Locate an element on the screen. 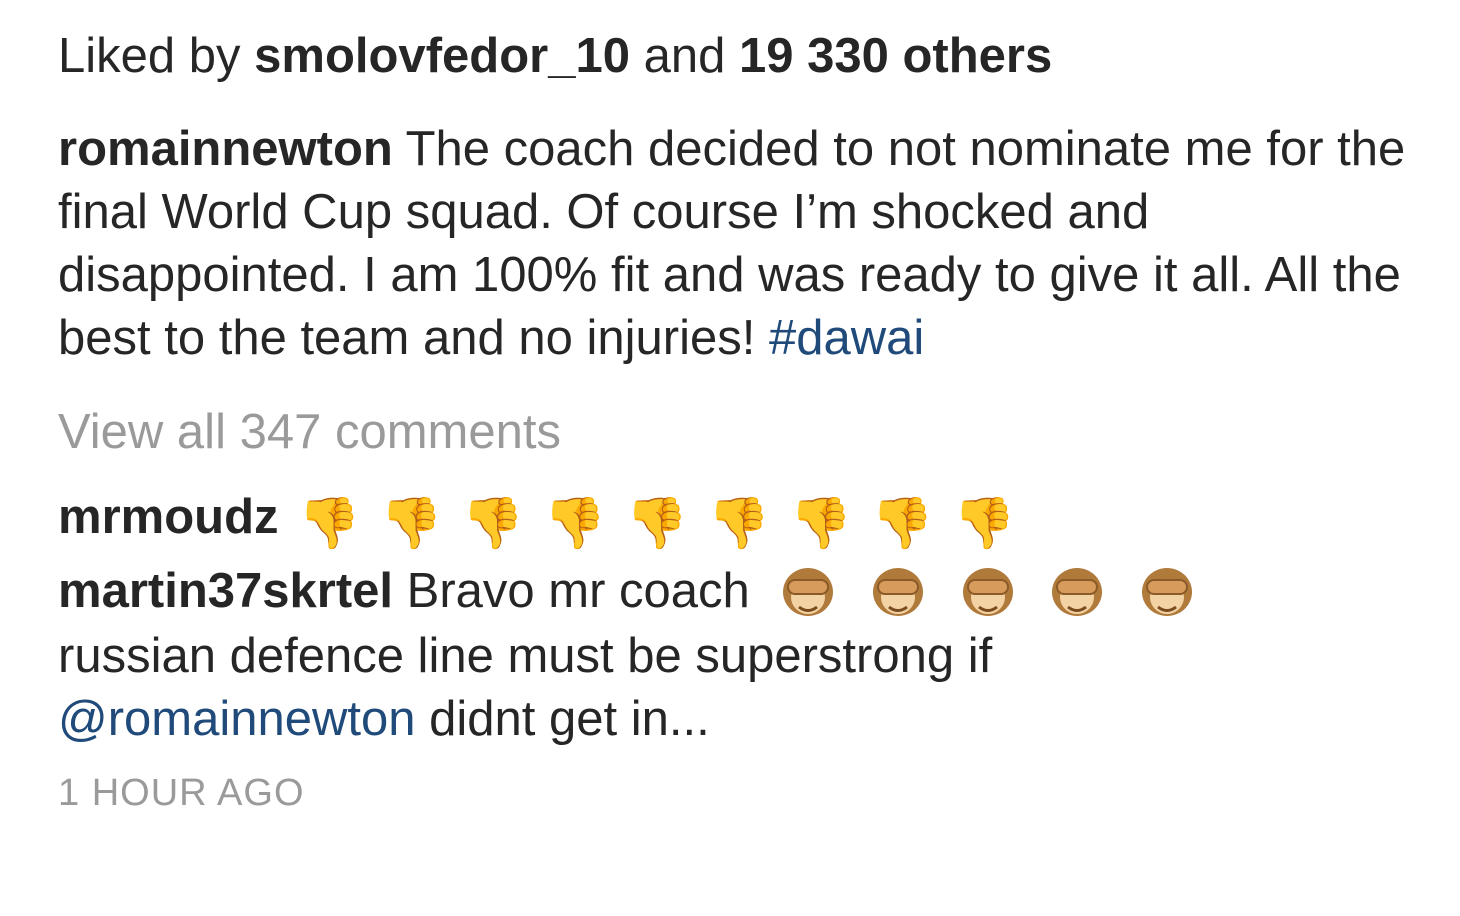 The width and height of the screenshot is (1460, 916). see-no-evil-emoji-row is located at coordinates (980, 593).